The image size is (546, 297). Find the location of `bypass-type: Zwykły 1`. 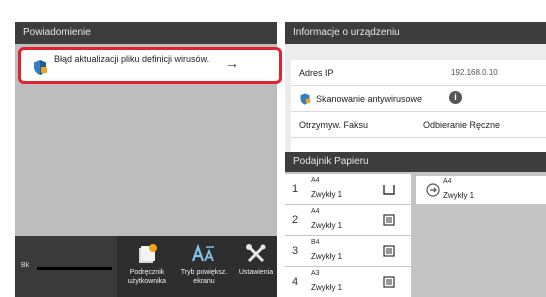

bypass-type: Zwykły 1 is located at coordinates (459, 195).